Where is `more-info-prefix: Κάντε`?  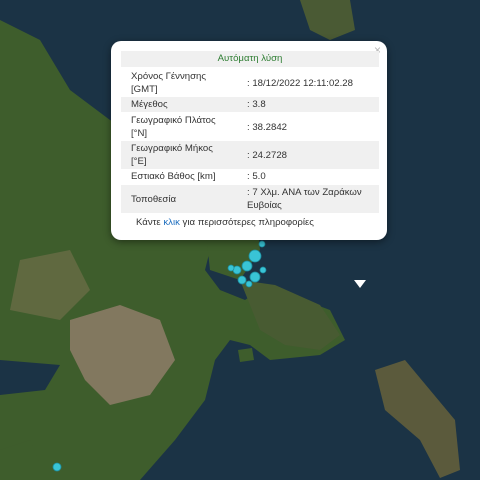 more-info-prefix: Κάντε is located at coordinates (150, 222).